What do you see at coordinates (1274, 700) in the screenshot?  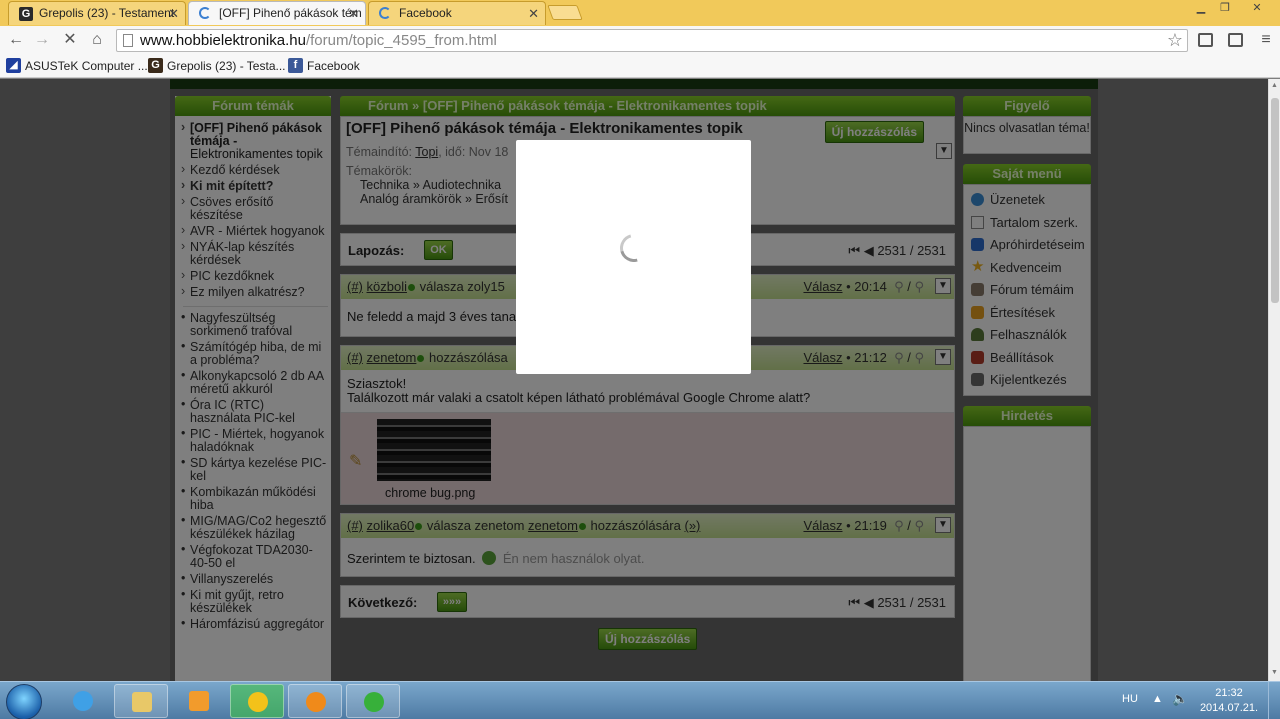 I see `show-desktop-button` at bounding box center [1274, 700].